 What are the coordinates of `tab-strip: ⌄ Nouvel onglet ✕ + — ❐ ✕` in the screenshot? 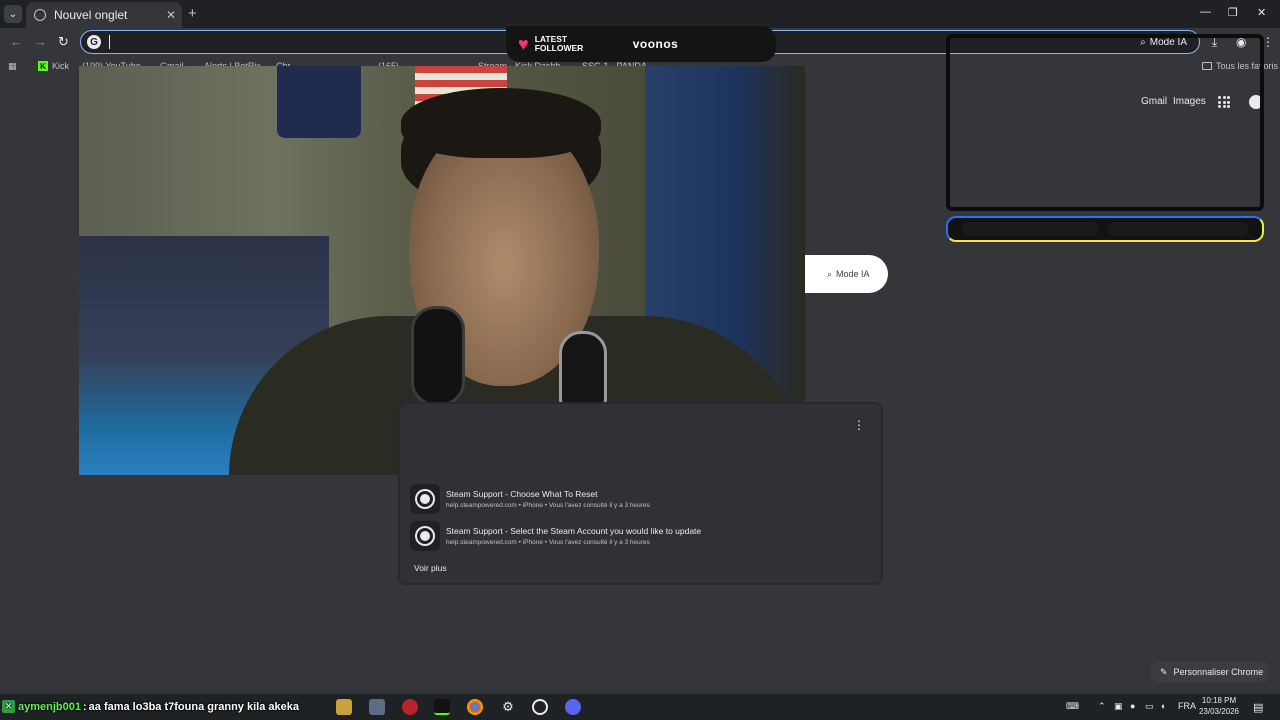 It's located at (640, 14).